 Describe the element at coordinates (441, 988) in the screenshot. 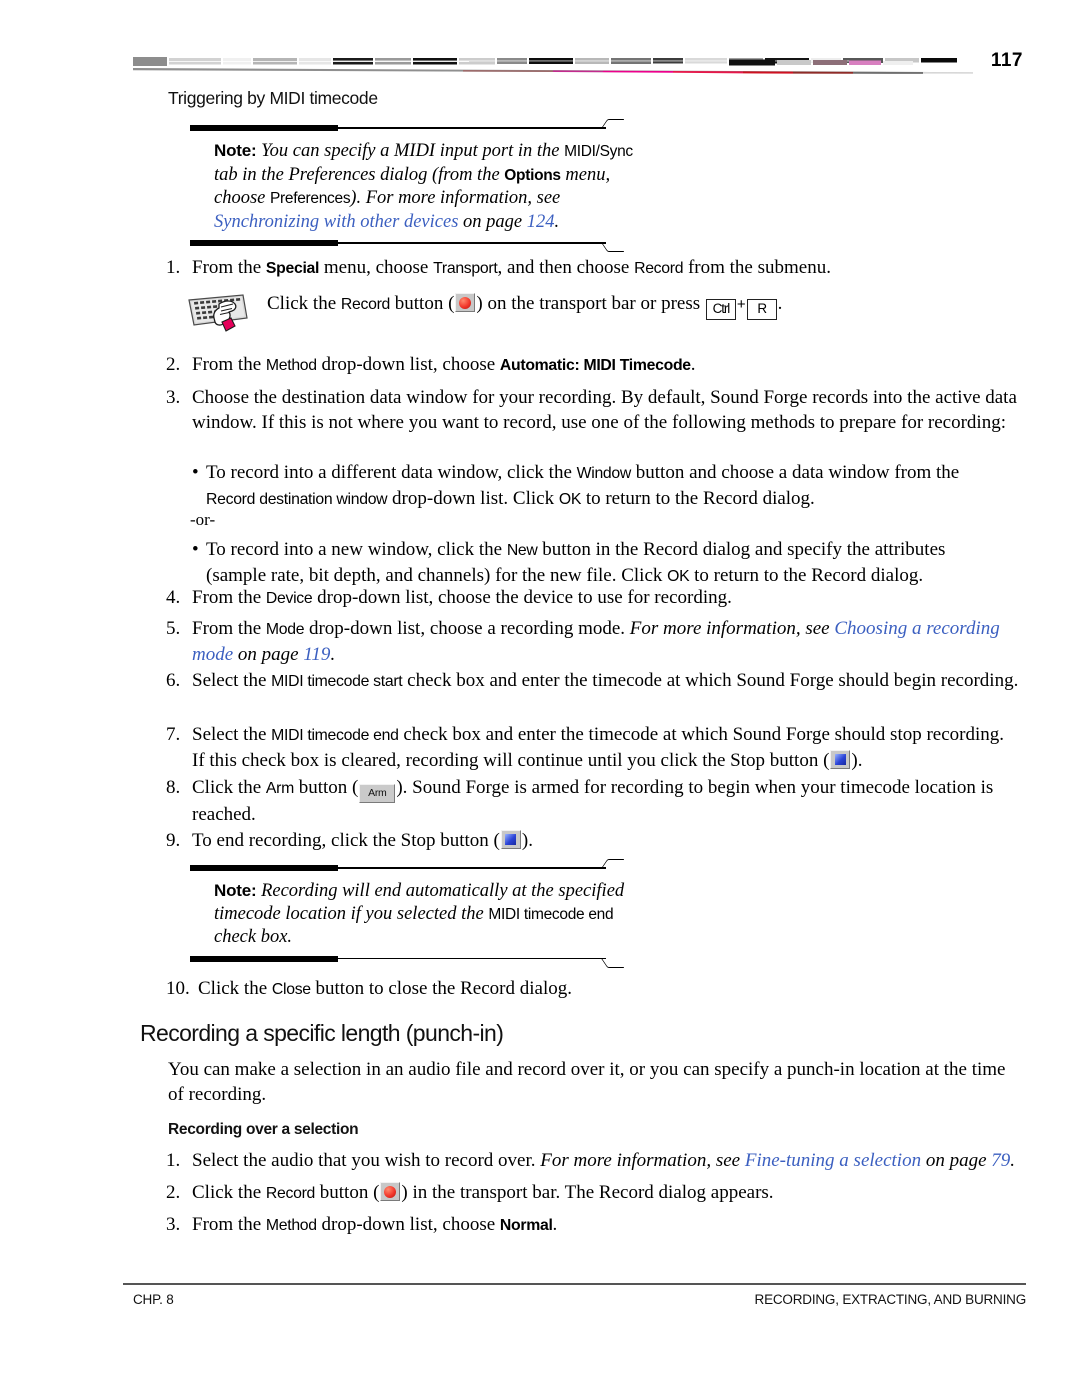

I see `step-frag: button to close the Record dialog.` at that location.